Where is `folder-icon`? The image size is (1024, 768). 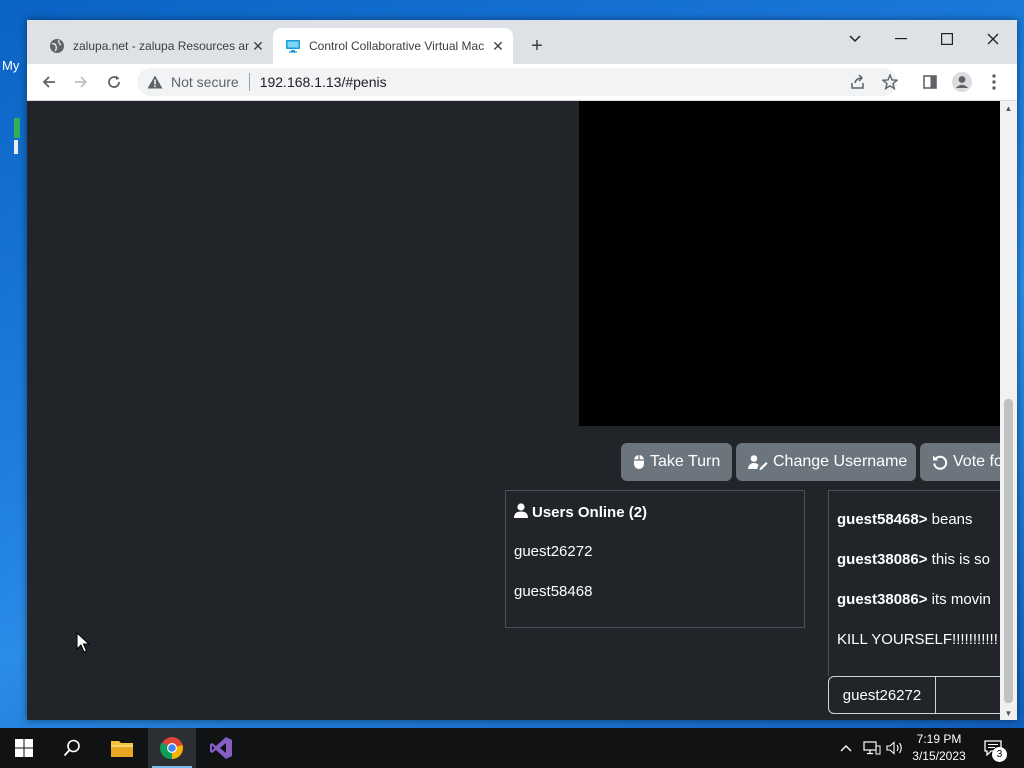 folder-icon is located at coordinates (122, 749).